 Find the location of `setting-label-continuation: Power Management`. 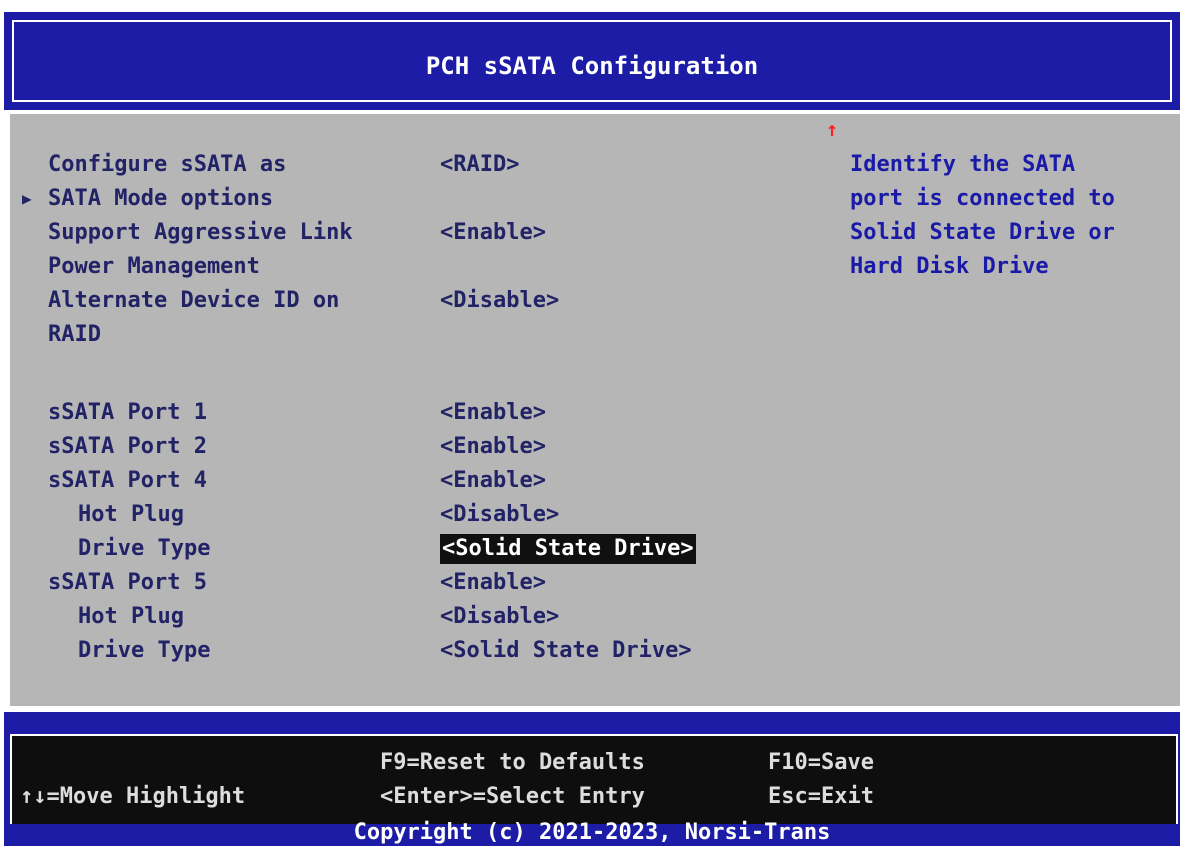

setting-label-continuation: Power Management is located at coordinates (420, 267).